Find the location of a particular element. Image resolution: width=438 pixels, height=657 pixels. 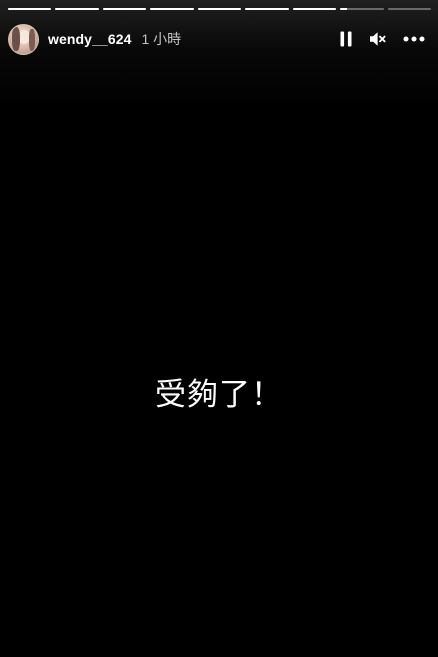

username: wendy__624 is located at coordinates (90, 39).